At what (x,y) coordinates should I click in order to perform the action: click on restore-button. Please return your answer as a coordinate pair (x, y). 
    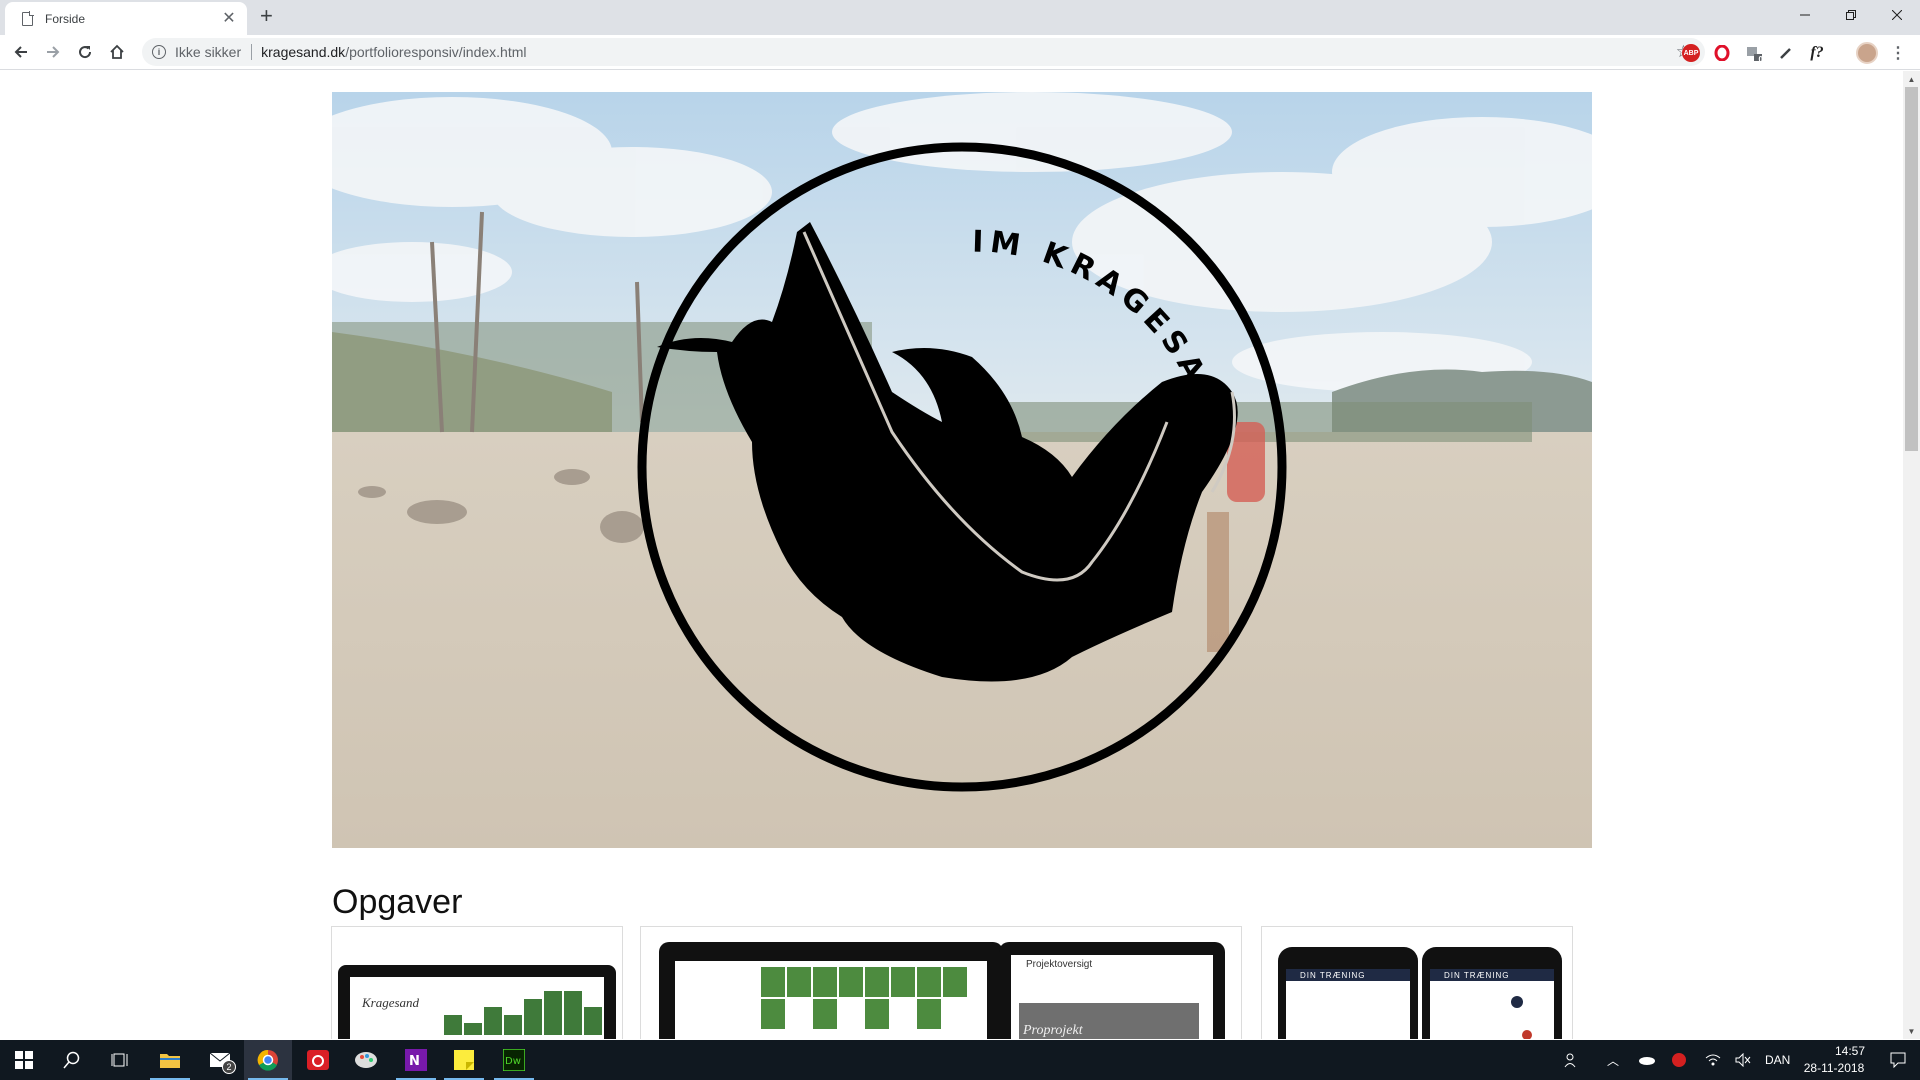
    Looking at the image, I should click on (1851, 14).